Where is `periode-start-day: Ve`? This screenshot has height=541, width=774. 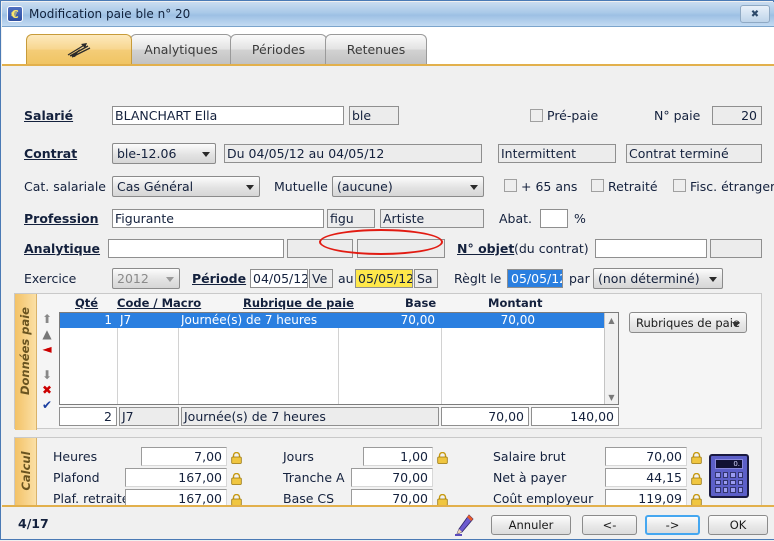
periode-start-day: Ve is located at coordinates (321, 278).